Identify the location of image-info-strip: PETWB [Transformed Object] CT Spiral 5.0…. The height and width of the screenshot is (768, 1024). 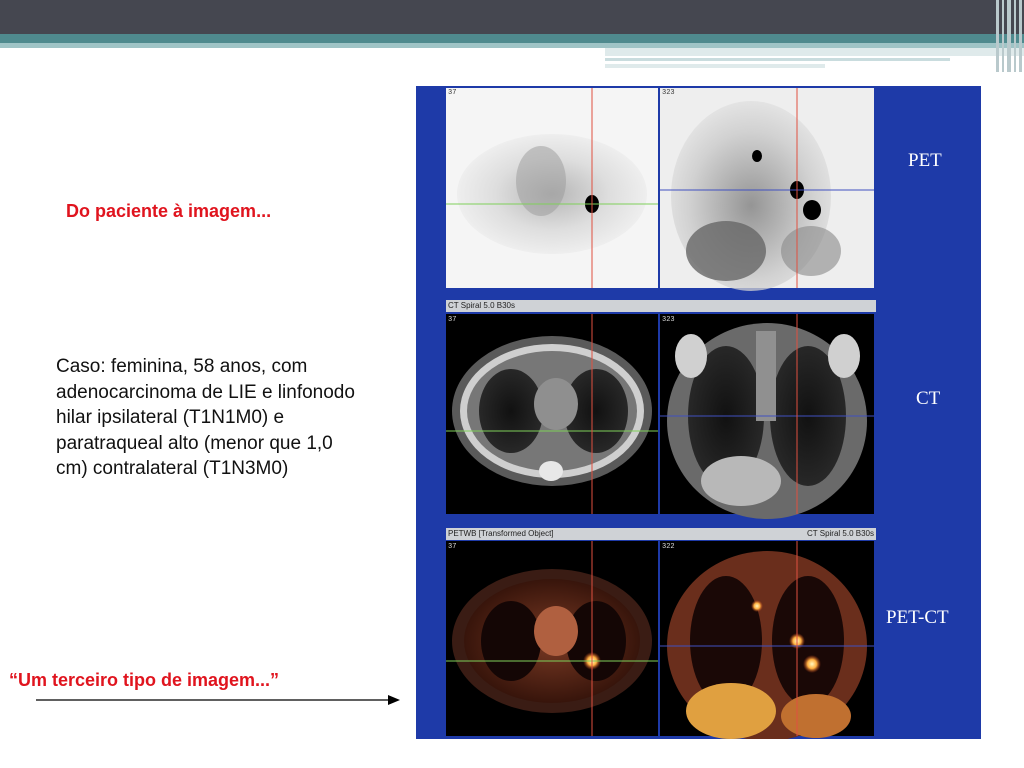
(661, 534).